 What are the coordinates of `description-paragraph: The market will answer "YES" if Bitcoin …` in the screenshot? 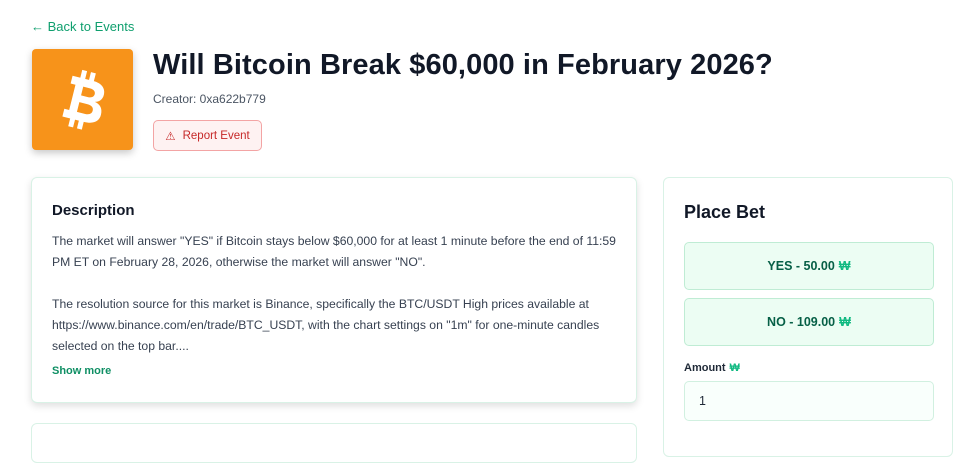 It's located at (334, 251).